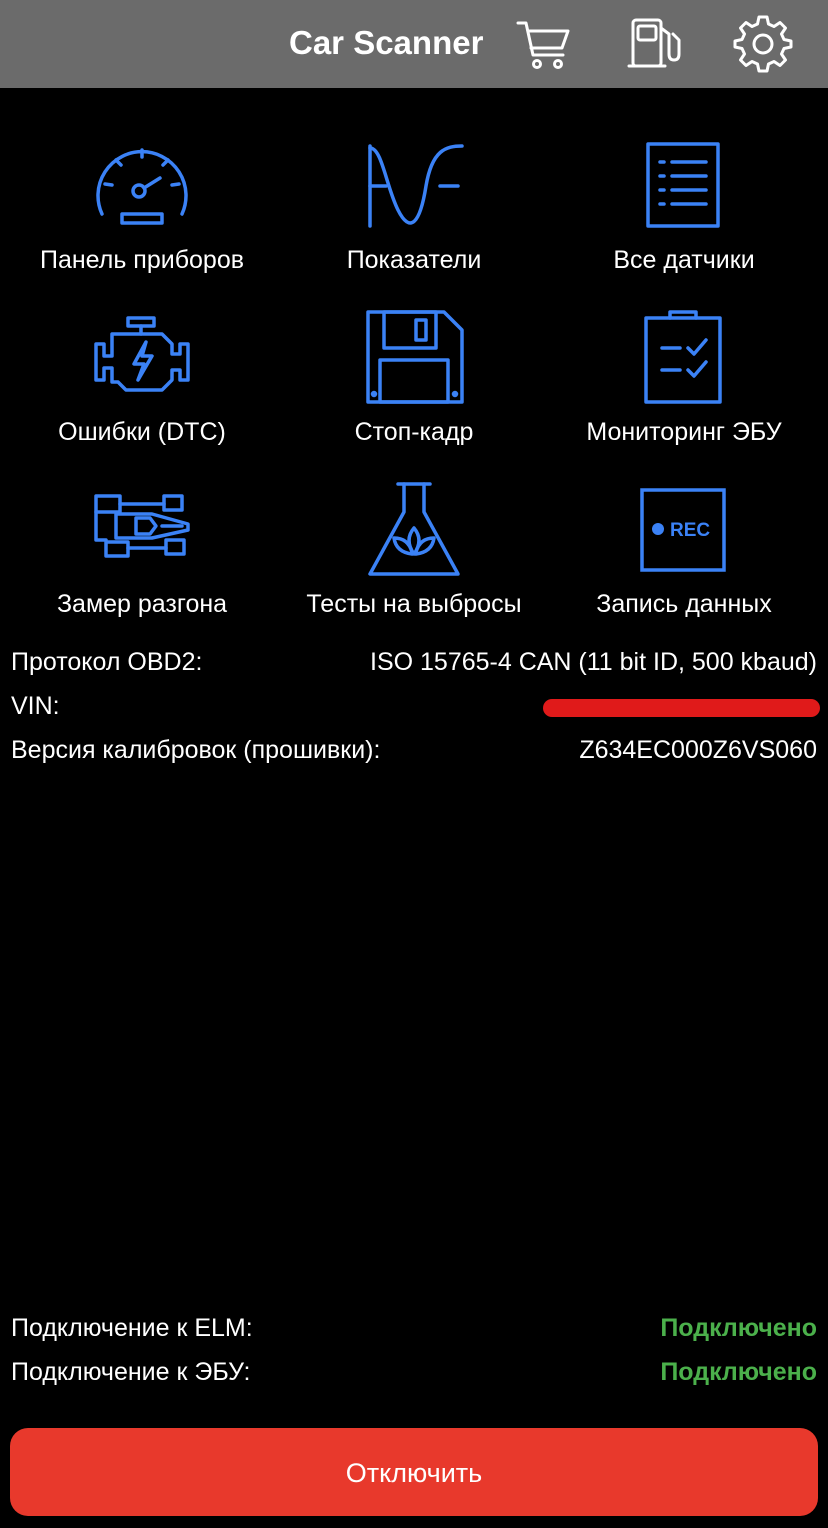  I want to click on menu-item-all-sensors: Все датчики, so click(684, 220).